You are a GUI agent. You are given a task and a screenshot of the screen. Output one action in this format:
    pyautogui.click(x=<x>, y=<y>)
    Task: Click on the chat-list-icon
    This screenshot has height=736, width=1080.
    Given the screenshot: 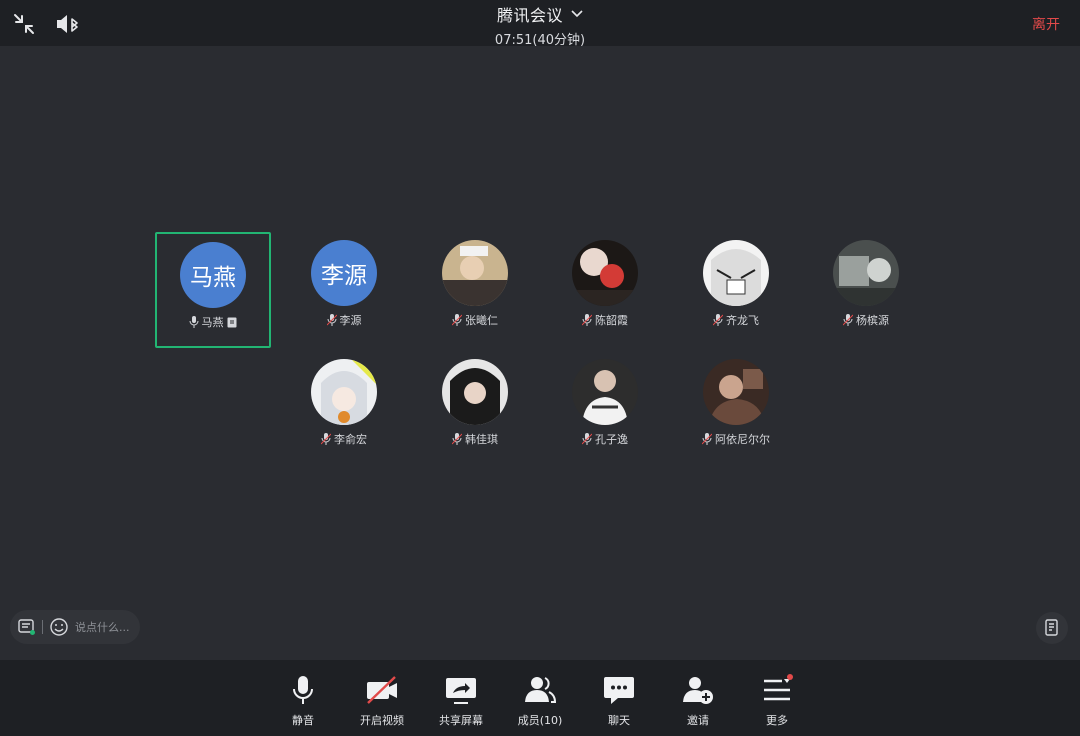 What is the action you would take?
    pyautogui.click(x=27, y=627)
    